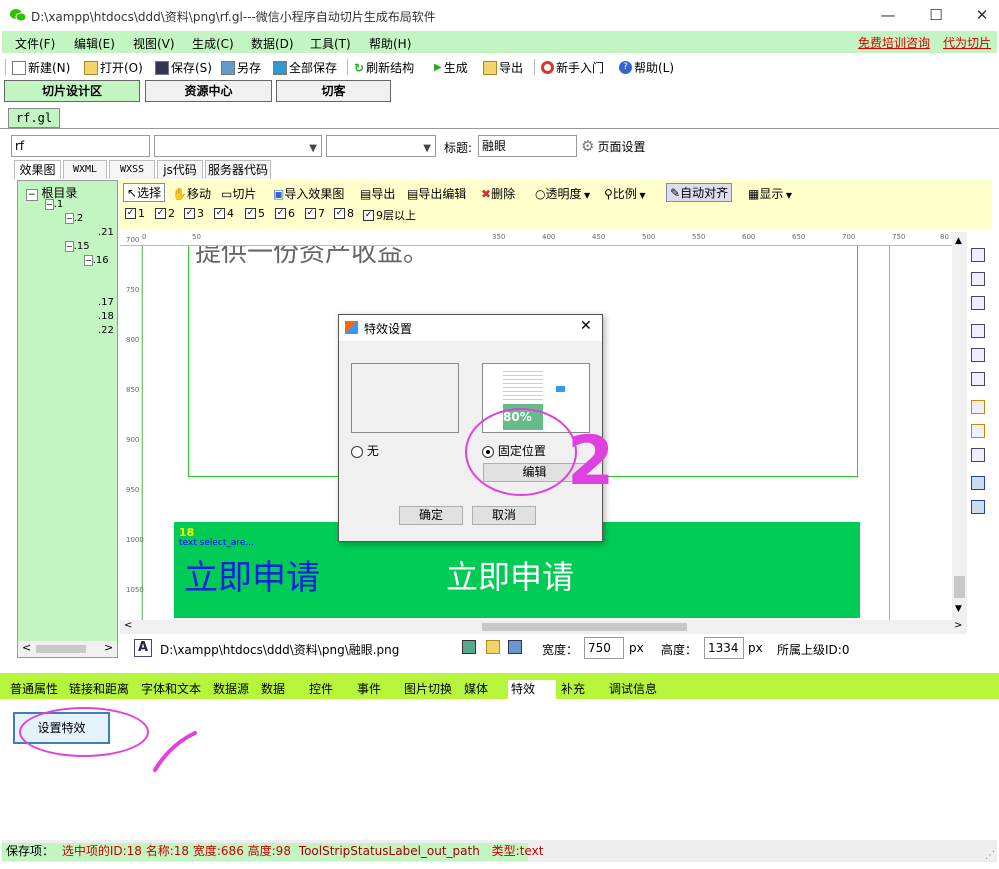  I want to click on help-button: ? 帮助(L), so click(646, 67).